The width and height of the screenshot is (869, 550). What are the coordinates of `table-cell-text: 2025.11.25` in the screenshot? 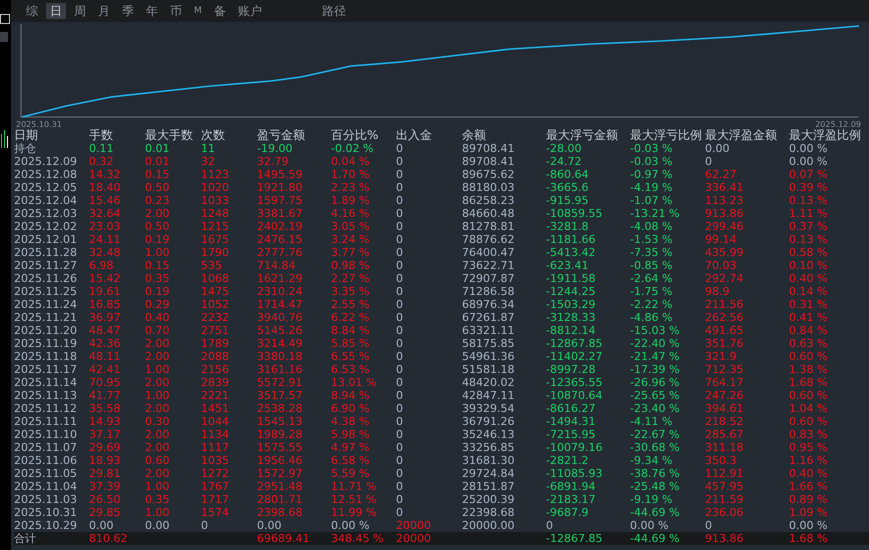 It's located at (46, 291).